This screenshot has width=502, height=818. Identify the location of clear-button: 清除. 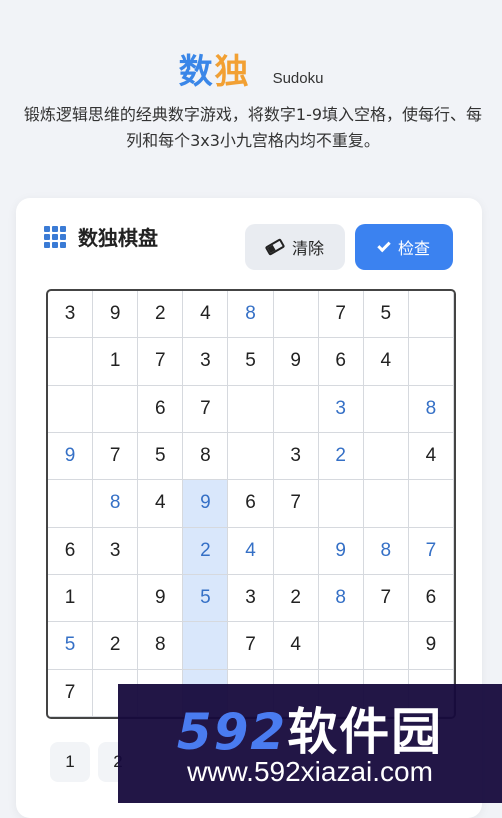
(295, 247).